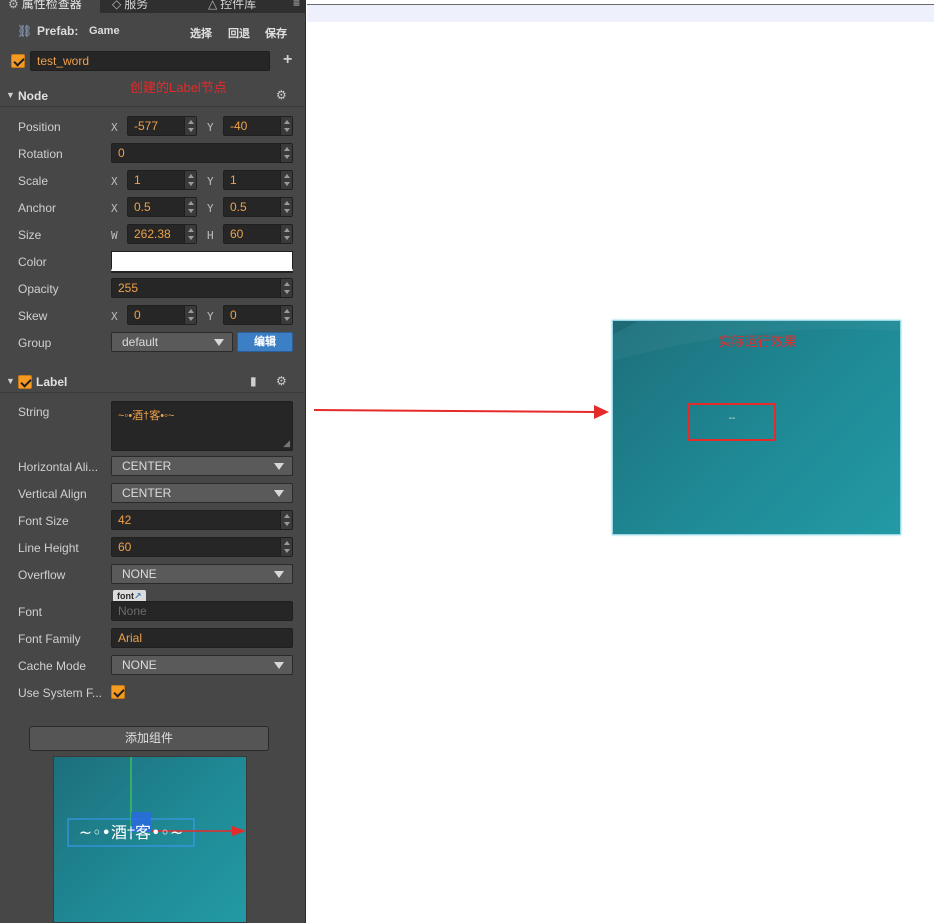 This screenshot has height=924, width=934. What do you see at coordinates (138, 596) in the screenshot?
I see `open-link-icon: ↗` at bounding box center [138, 596].